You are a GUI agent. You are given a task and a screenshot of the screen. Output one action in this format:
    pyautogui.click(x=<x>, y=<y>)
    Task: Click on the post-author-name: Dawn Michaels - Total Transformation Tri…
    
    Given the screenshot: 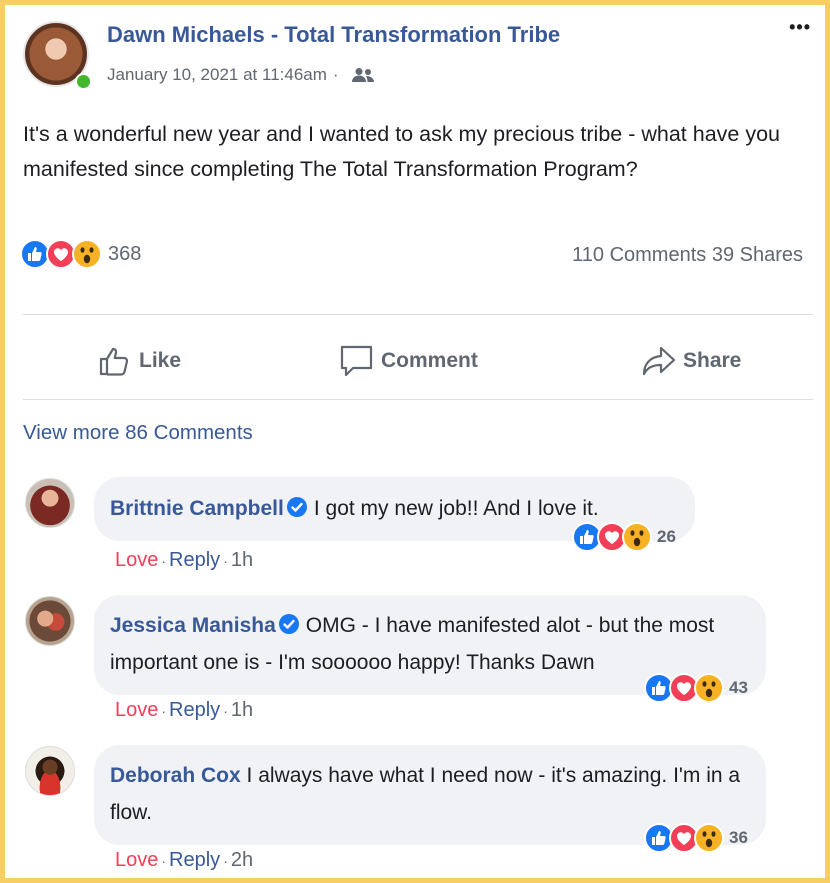 What is the action you would take?
    pyautogui.click(x=333, y=35)
    